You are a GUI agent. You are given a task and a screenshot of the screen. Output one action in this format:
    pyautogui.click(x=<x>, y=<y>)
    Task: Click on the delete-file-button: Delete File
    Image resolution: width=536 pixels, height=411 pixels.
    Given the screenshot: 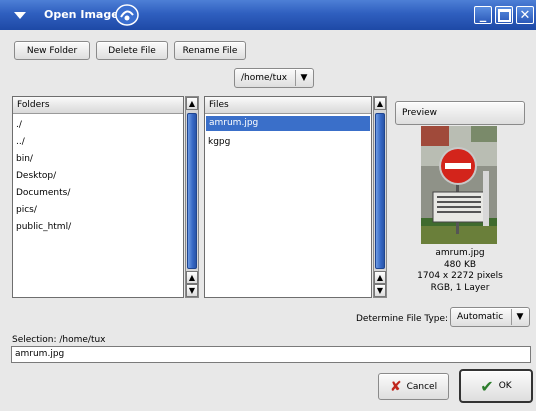 What is the action you would take?
    pyautogui.click(x=132, y=50)
    